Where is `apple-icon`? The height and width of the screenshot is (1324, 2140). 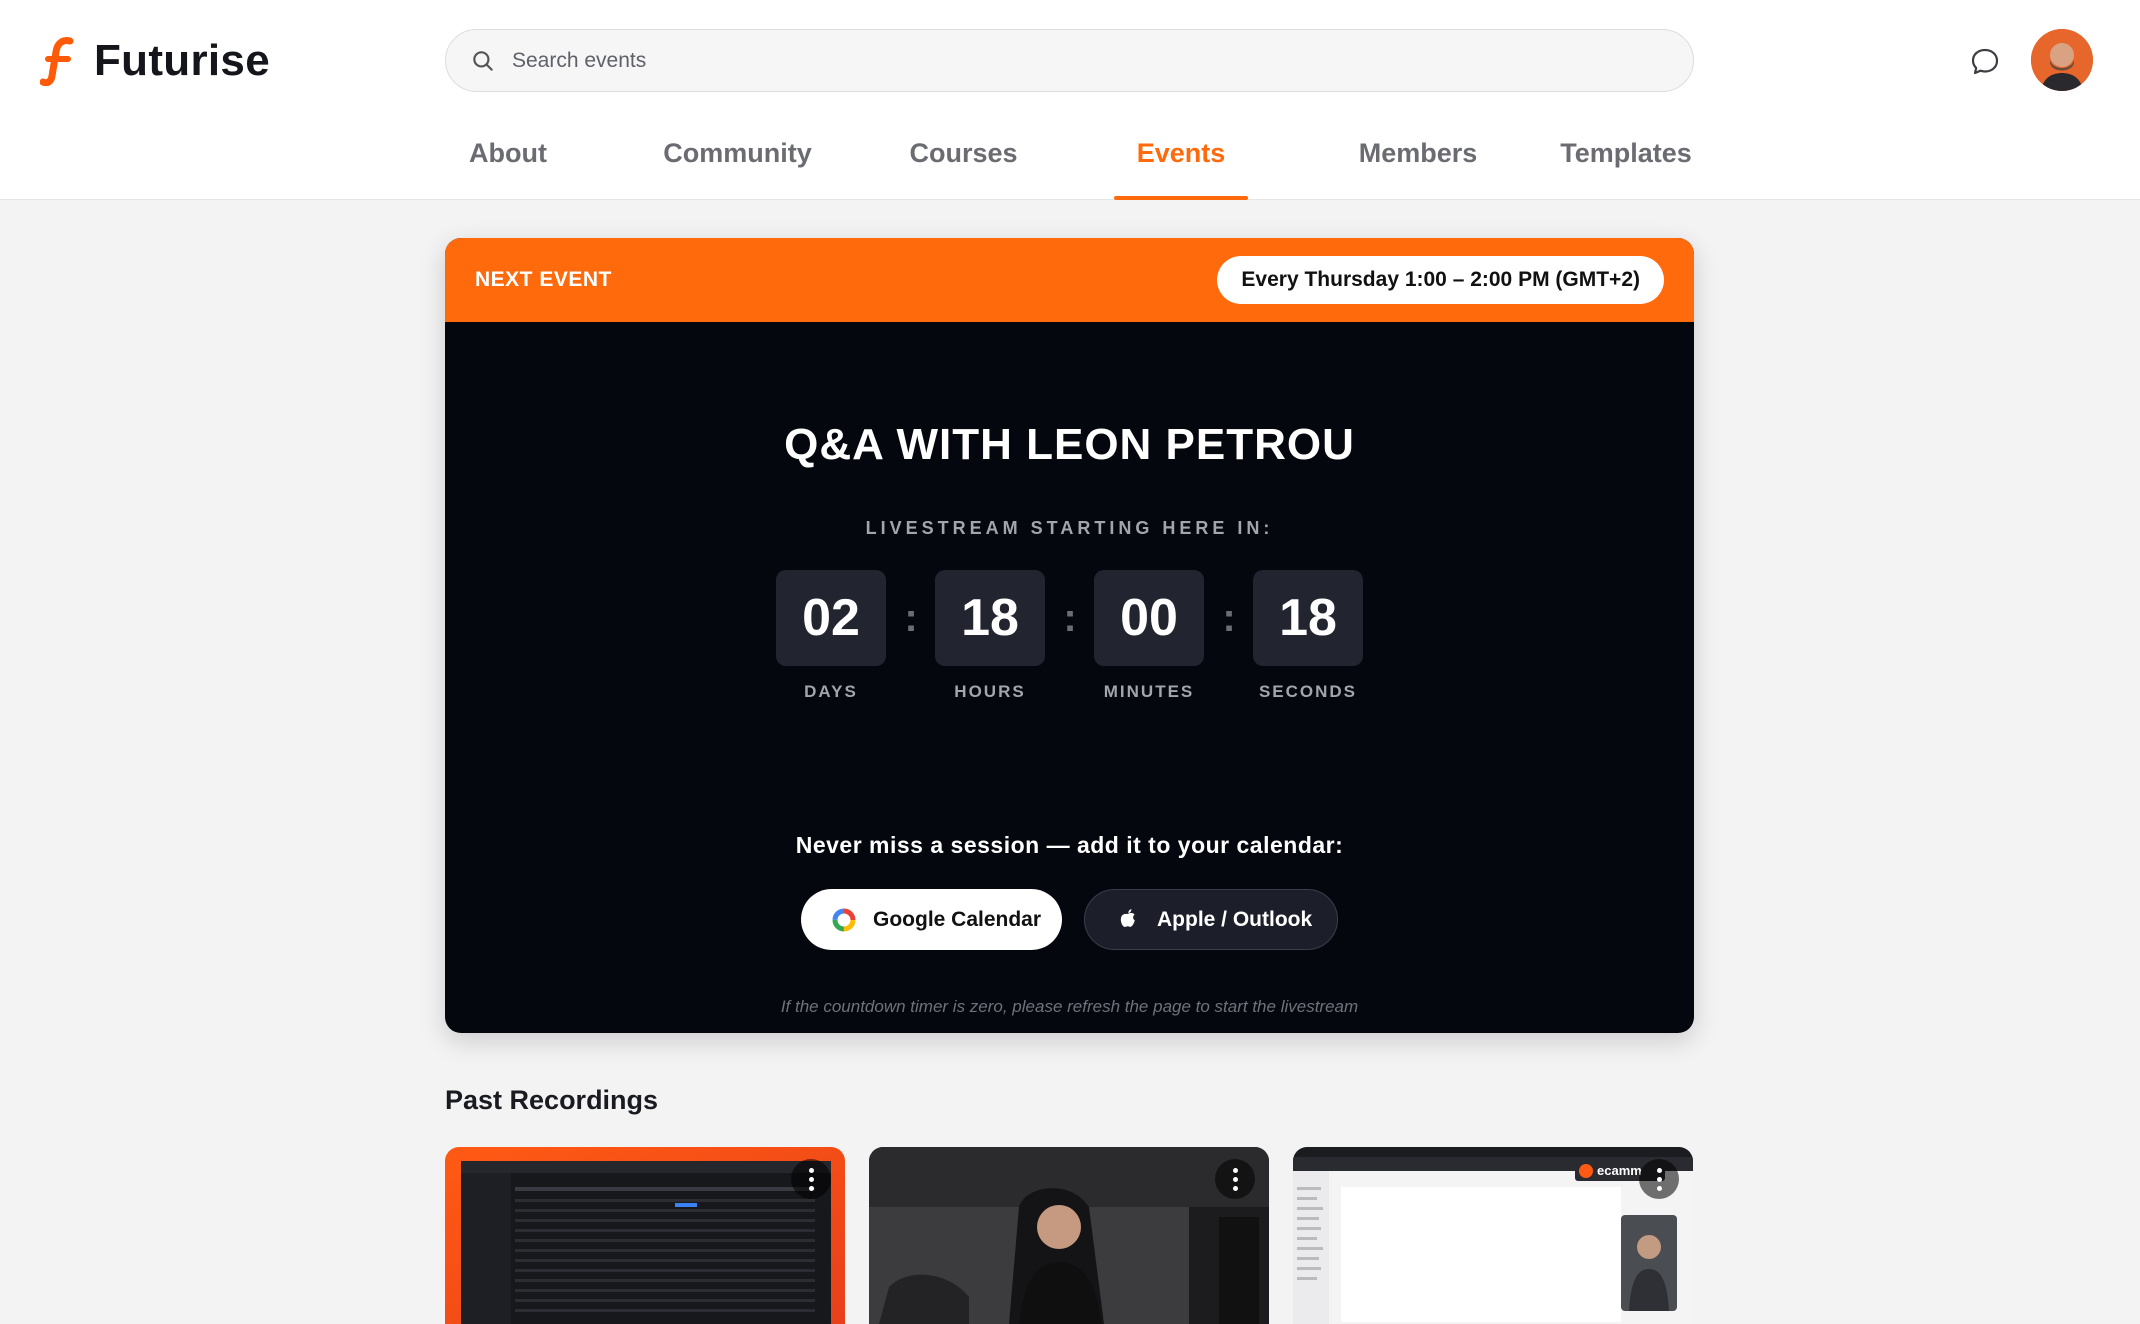 apple-icon is located at coordinates (1128, 920).